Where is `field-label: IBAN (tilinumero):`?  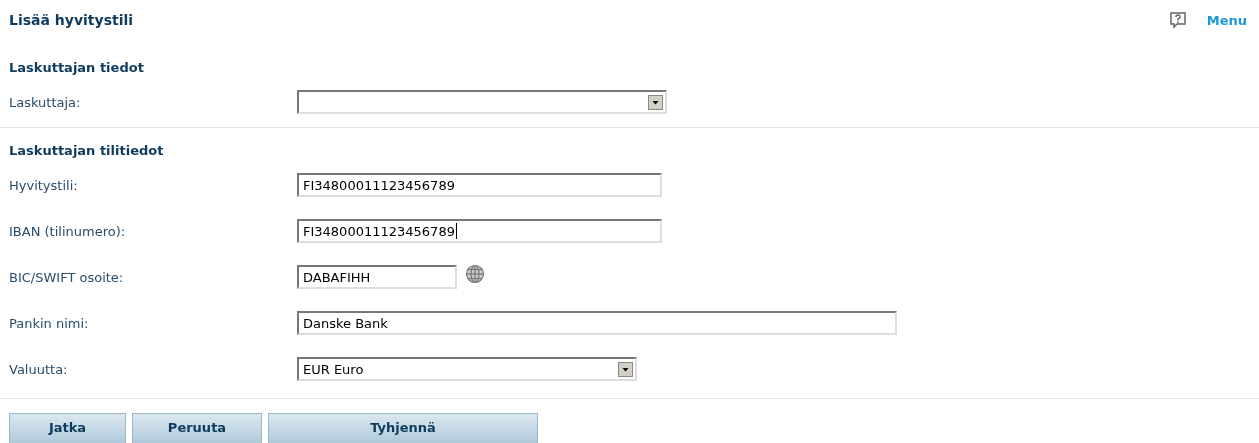
field-label: IBAN (tilinumero): is located at coordinates (67, 231).